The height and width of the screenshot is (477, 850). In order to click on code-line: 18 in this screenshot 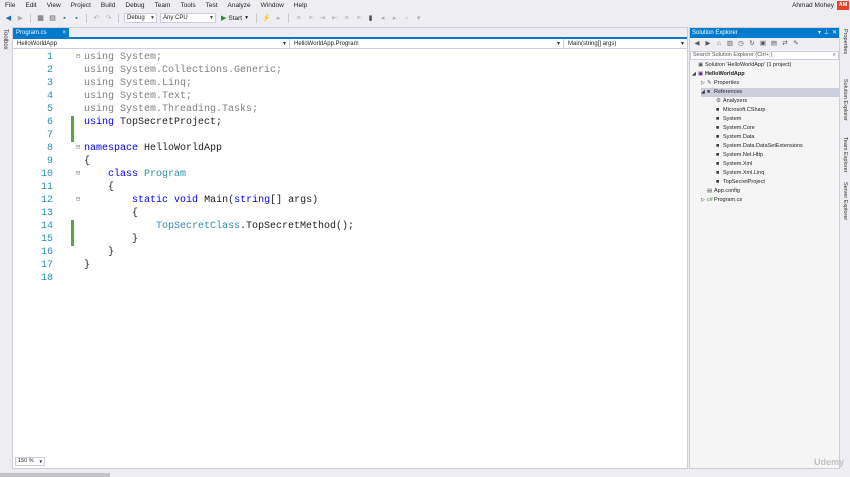, I will do `click(350, 278)`.